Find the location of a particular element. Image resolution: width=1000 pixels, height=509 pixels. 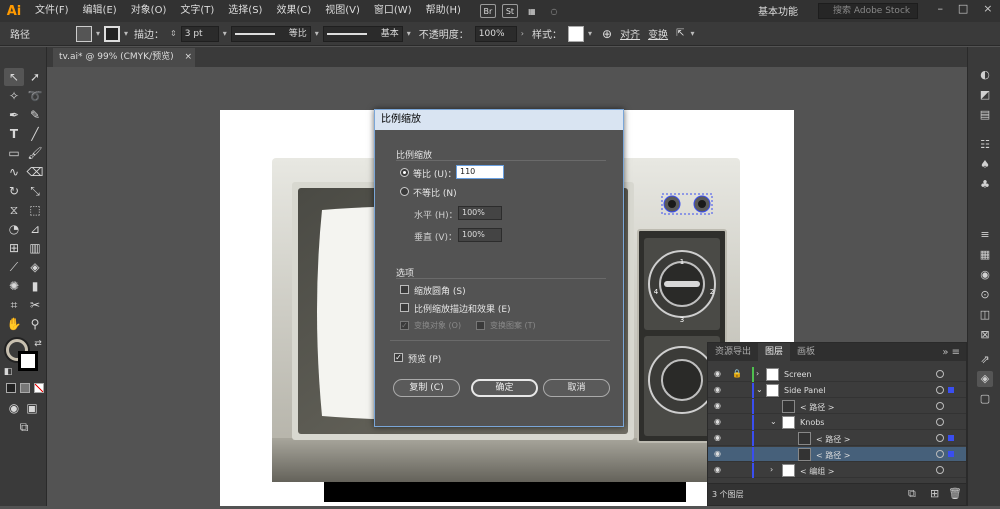

layer-row: ◉ 🔒 › Screen is located at coordinates (837, 374).